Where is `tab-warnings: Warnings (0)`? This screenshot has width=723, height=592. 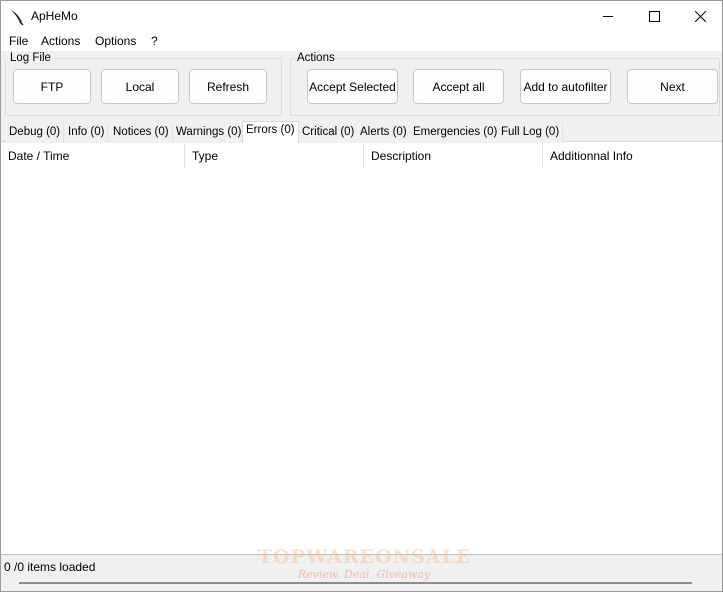
tab-warnings: Warnings (0) is located at coordinates (209, 133).